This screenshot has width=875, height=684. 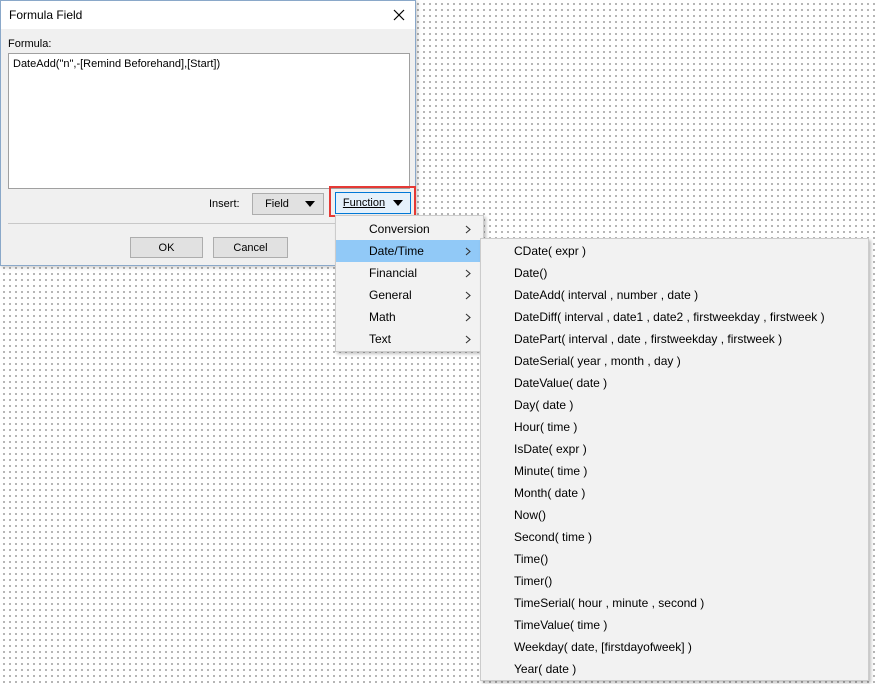 What do you see at coordinates (30, 44) in the screenshot?
I see `formula-label: Formula:` at bounding box center [30, 44].